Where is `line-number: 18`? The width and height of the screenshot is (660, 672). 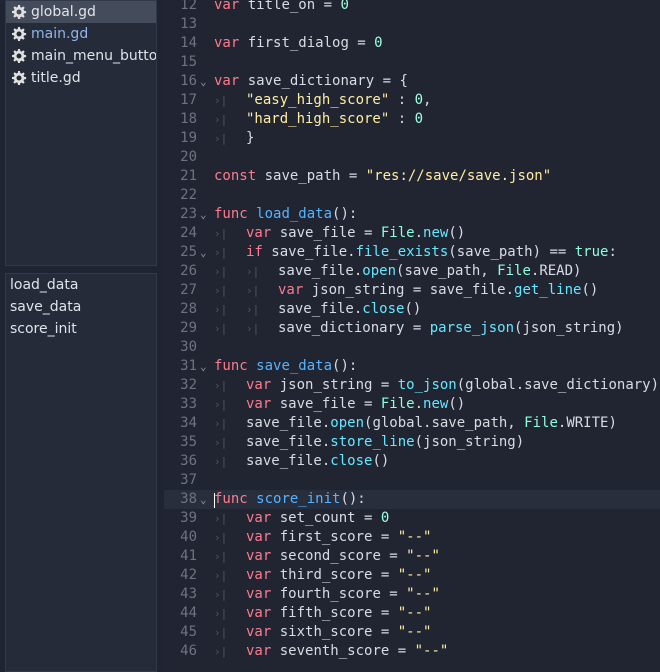
line-number: 18 is located at coordinates (188, 119).